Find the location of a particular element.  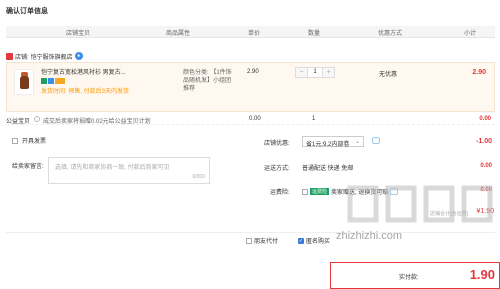

bottom-options: 朋友代付 ✓ 匿名购买 is located at coordinates (250, 239).